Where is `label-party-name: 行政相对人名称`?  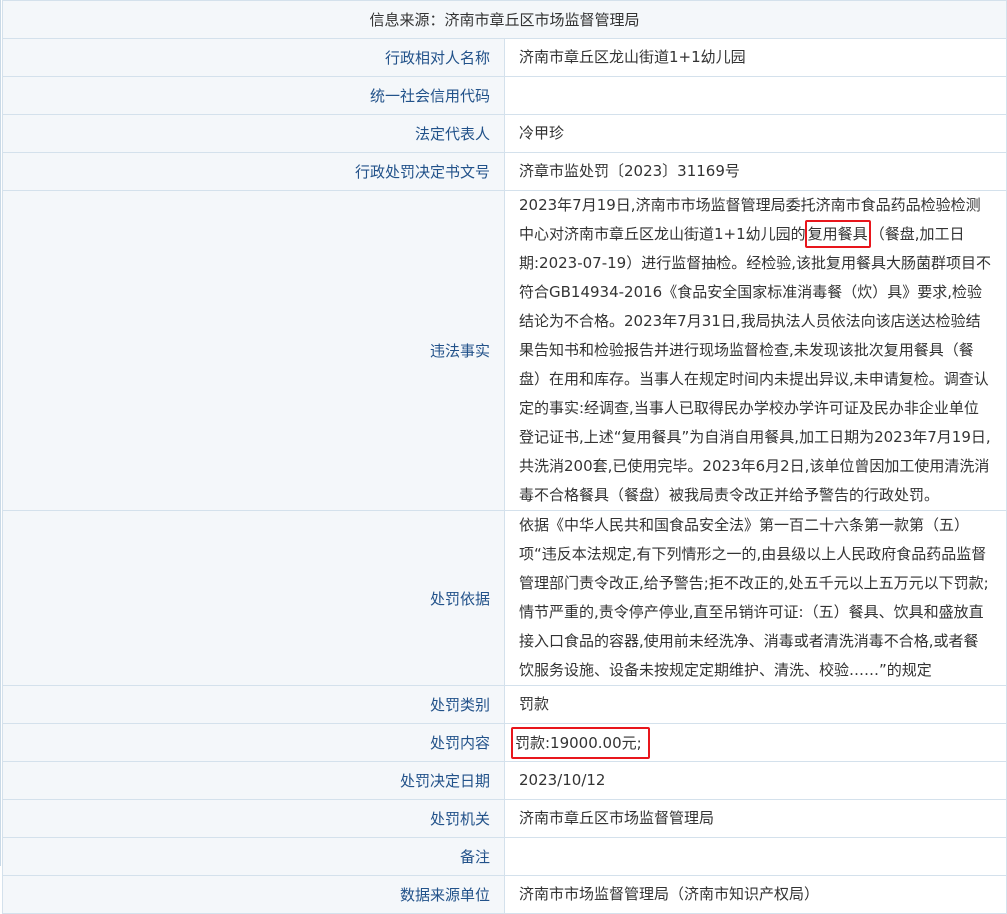 label-party-name: 行政相对人名称 is located at coordinates (253, 57).